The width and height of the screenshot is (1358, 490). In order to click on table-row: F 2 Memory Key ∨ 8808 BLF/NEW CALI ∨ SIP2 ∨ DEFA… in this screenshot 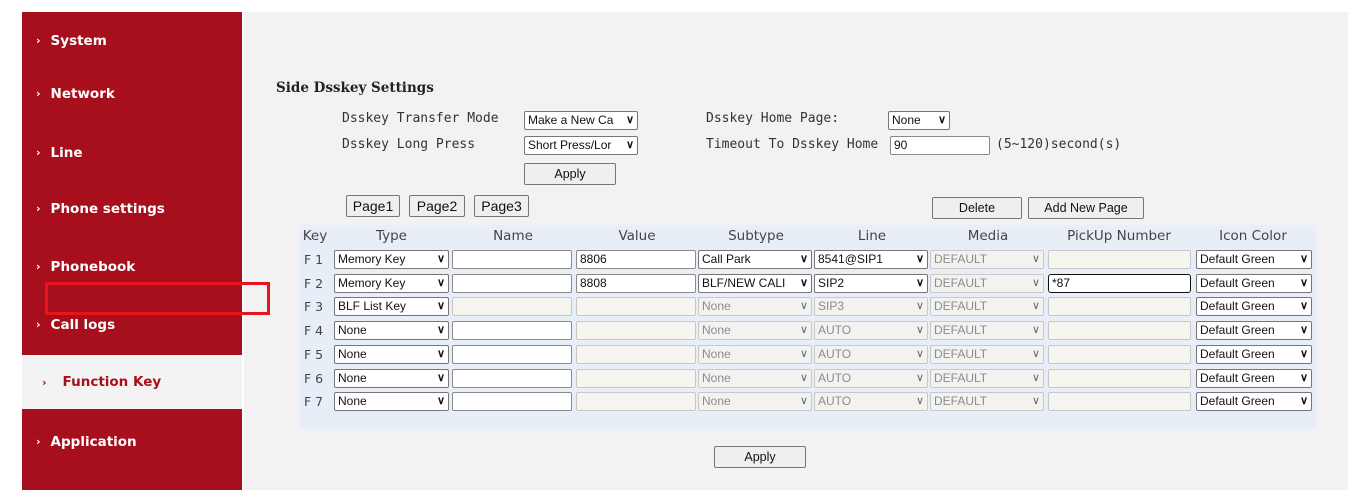, I will do `click(808, 284)`.